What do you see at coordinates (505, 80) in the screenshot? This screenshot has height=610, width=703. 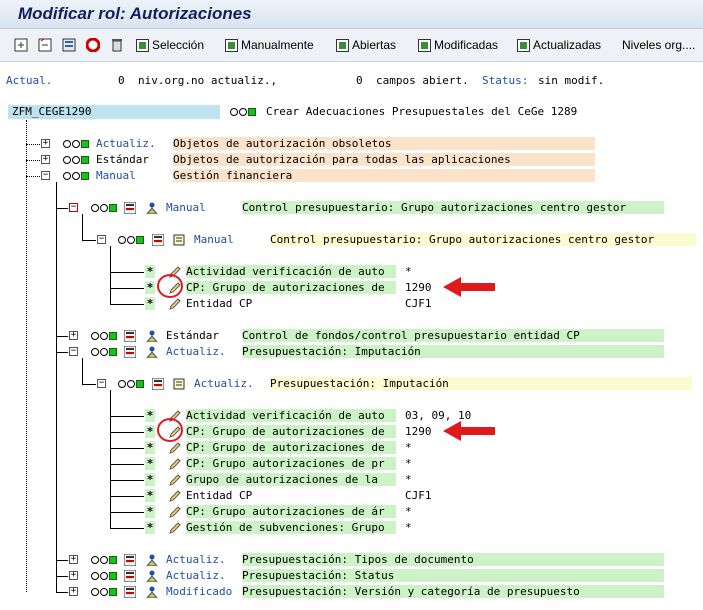 I see `status-label: Status:` at bounding box center [505, 80].